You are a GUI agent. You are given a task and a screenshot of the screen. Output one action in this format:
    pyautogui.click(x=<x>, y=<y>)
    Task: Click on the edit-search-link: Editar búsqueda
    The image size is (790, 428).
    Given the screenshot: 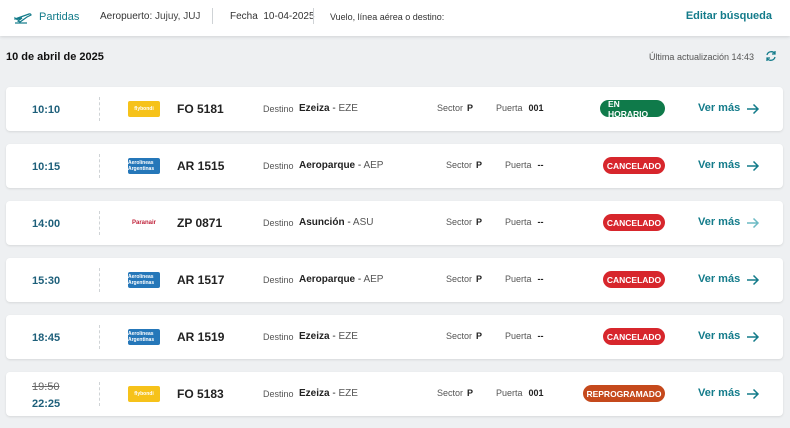 What is the action you would take?
    pyautogui.click(x=729, y=16)
    